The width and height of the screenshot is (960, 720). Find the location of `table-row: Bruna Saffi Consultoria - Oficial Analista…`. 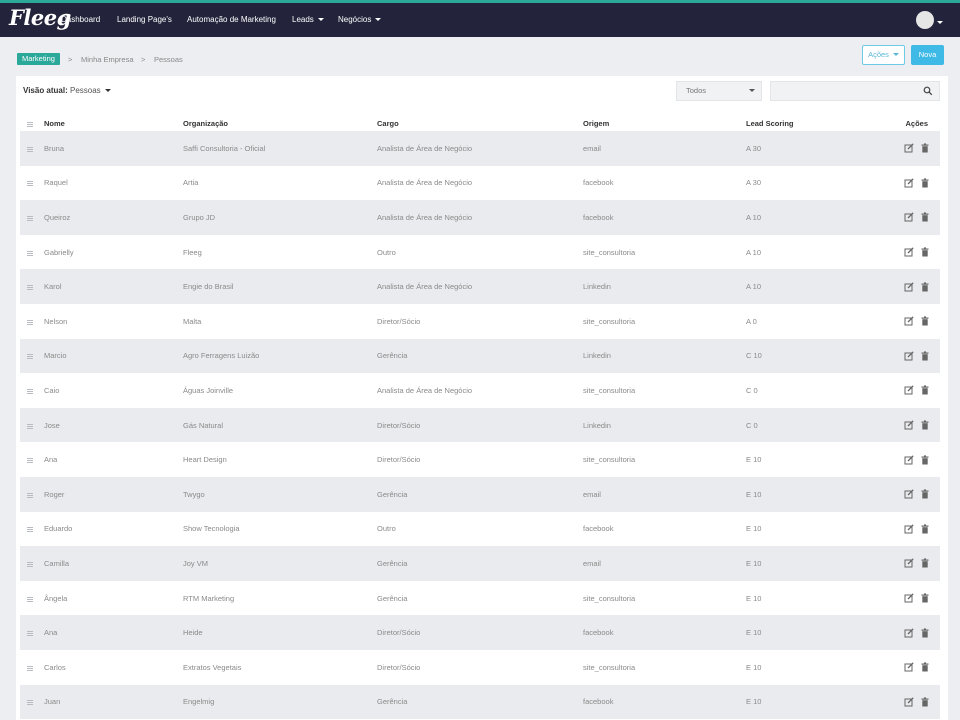

table-row: Bruna Saffi Consultoria - Oficial Analista… is located at coordinates (480, 148).